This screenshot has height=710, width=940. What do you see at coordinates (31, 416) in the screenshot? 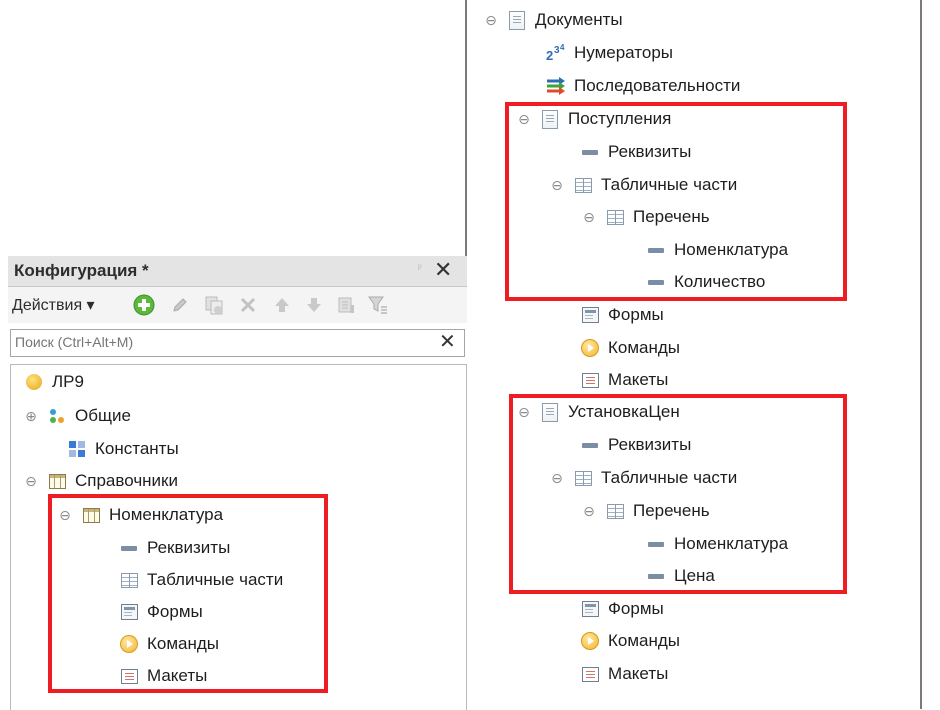
I see `expand-icon: ⊕` at bounding box center [31, 416].